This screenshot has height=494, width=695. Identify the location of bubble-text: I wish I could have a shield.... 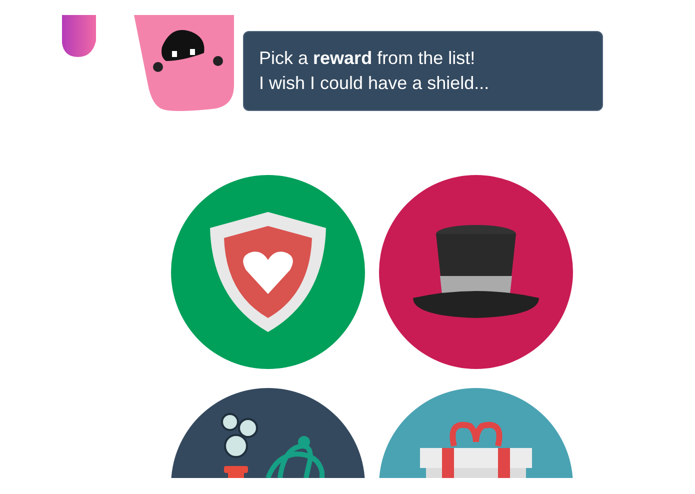
(374, 83).